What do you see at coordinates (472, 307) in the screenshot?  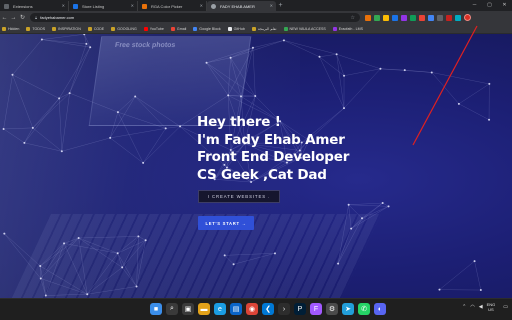 I see `wifi-icon: ◠` at bounding box center [472, 307].